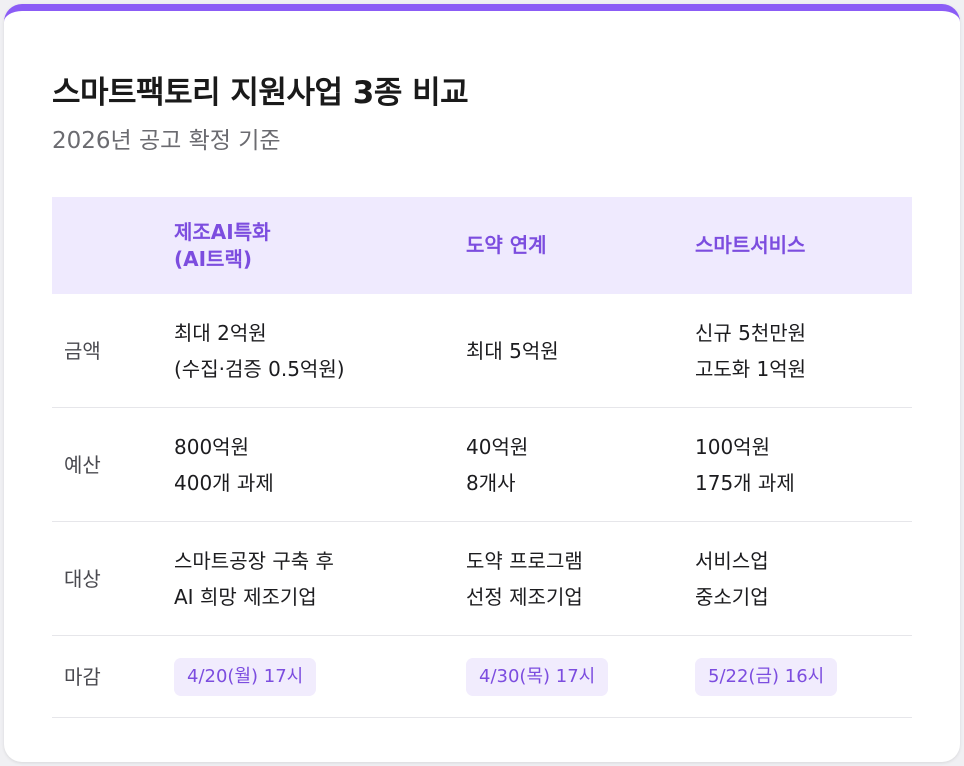 The width and height of the screenshot is (964, 766). Describe the element at coordinates (524, 560) in the screenshot. I see `cell-line: 도약 프로그램` at that location.